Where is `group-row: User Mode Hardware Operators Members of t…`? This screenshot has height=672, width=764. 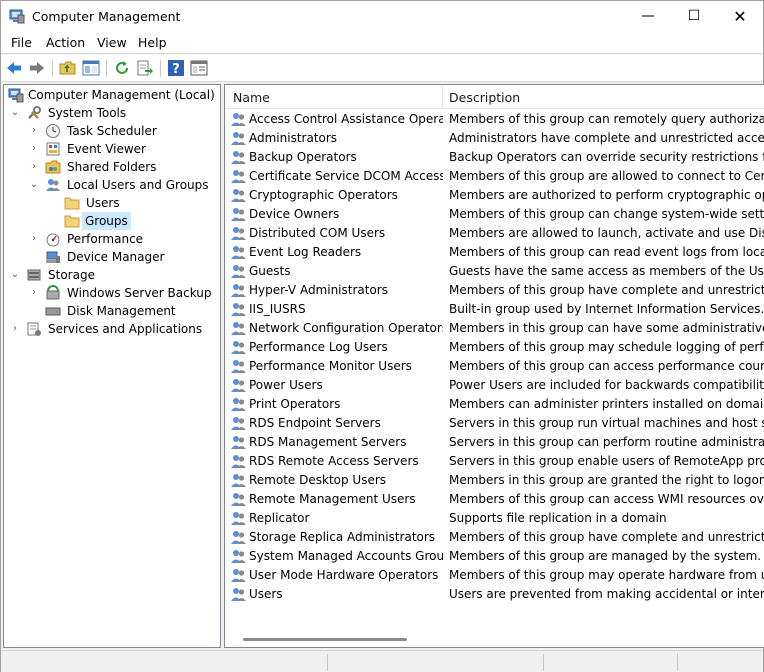
group-row: User Mode Hardware Operators Members of t… is located at coordinates (494, 575).